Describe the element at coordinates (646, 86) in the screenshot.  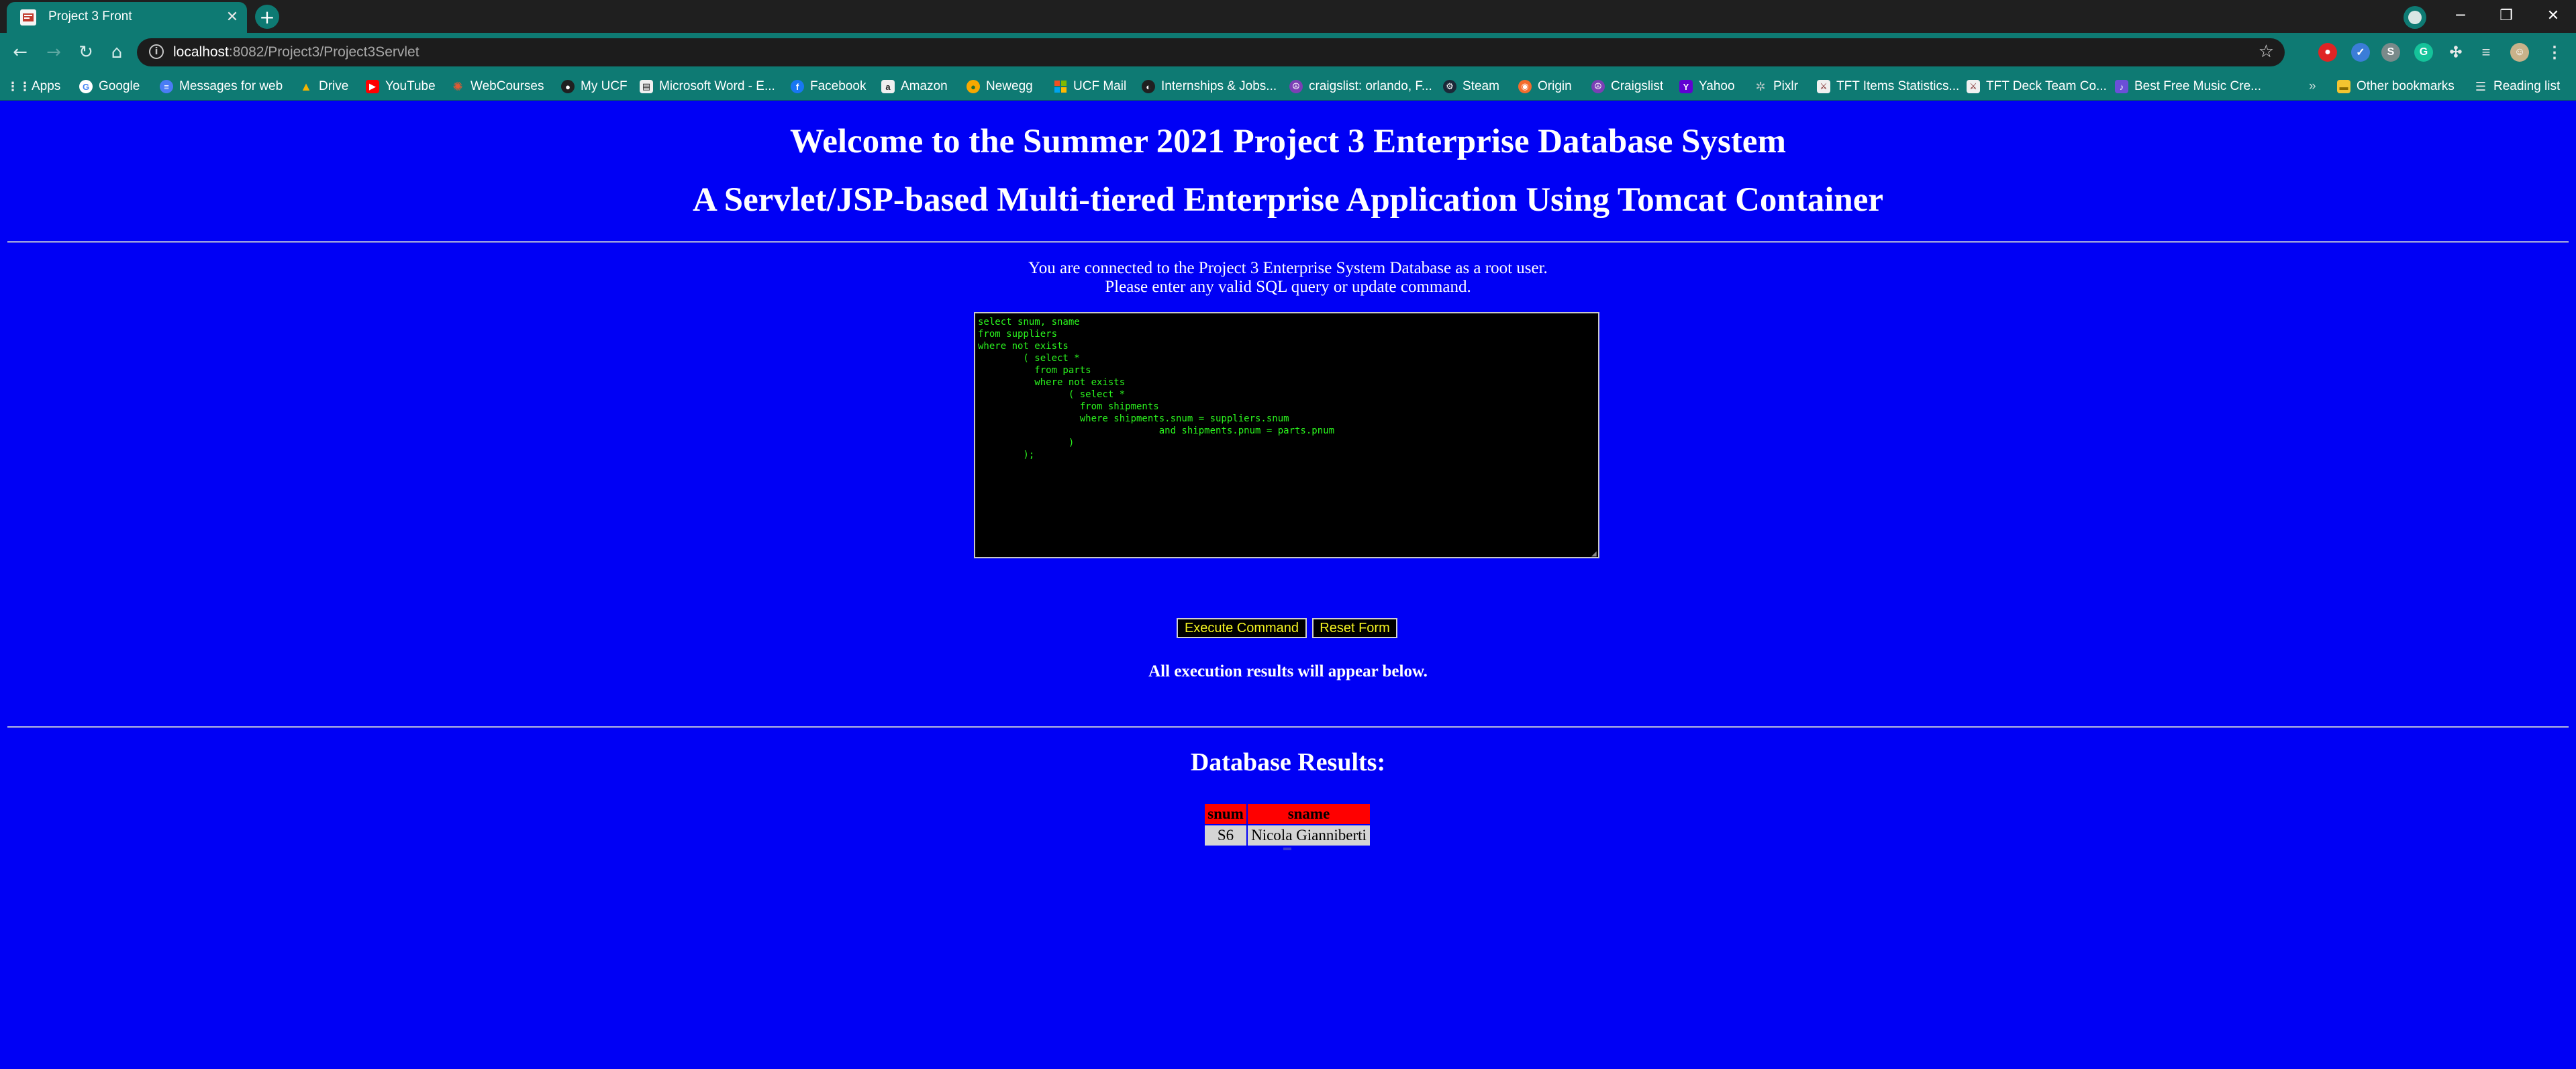
I see `document-icon: ▤` at that location.